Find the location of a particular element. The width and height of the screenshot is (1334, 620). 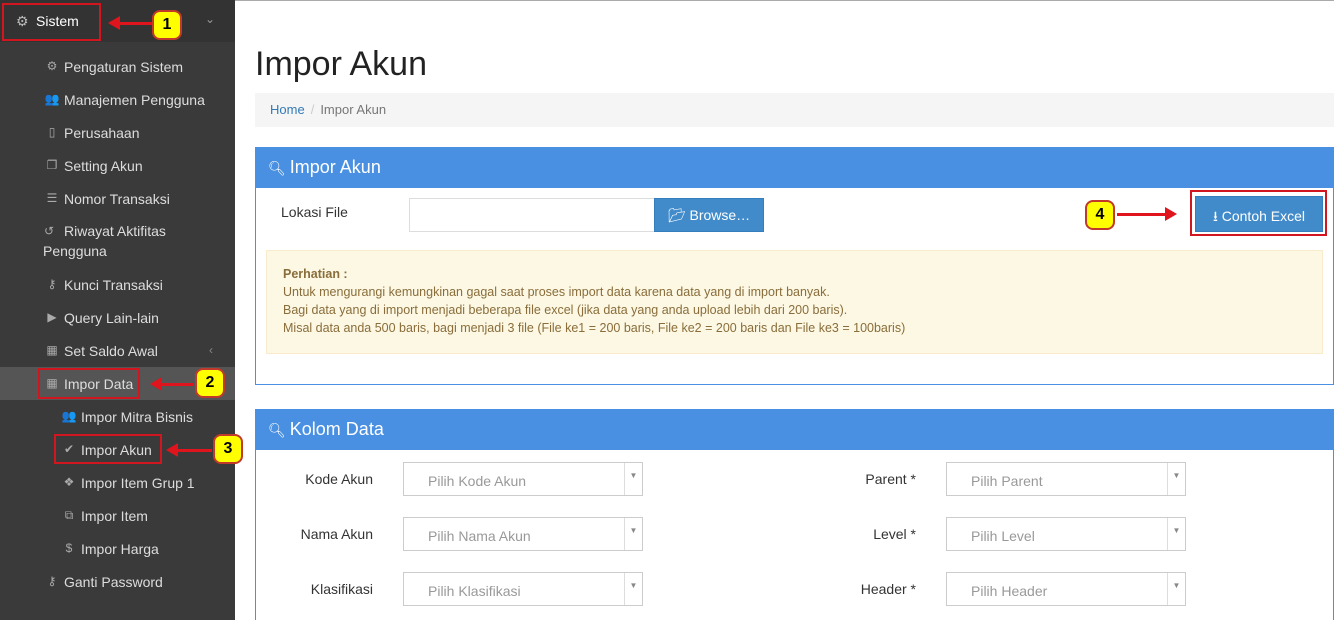

breadcrumb-home-link: Home is located at coordinates (287, 109).